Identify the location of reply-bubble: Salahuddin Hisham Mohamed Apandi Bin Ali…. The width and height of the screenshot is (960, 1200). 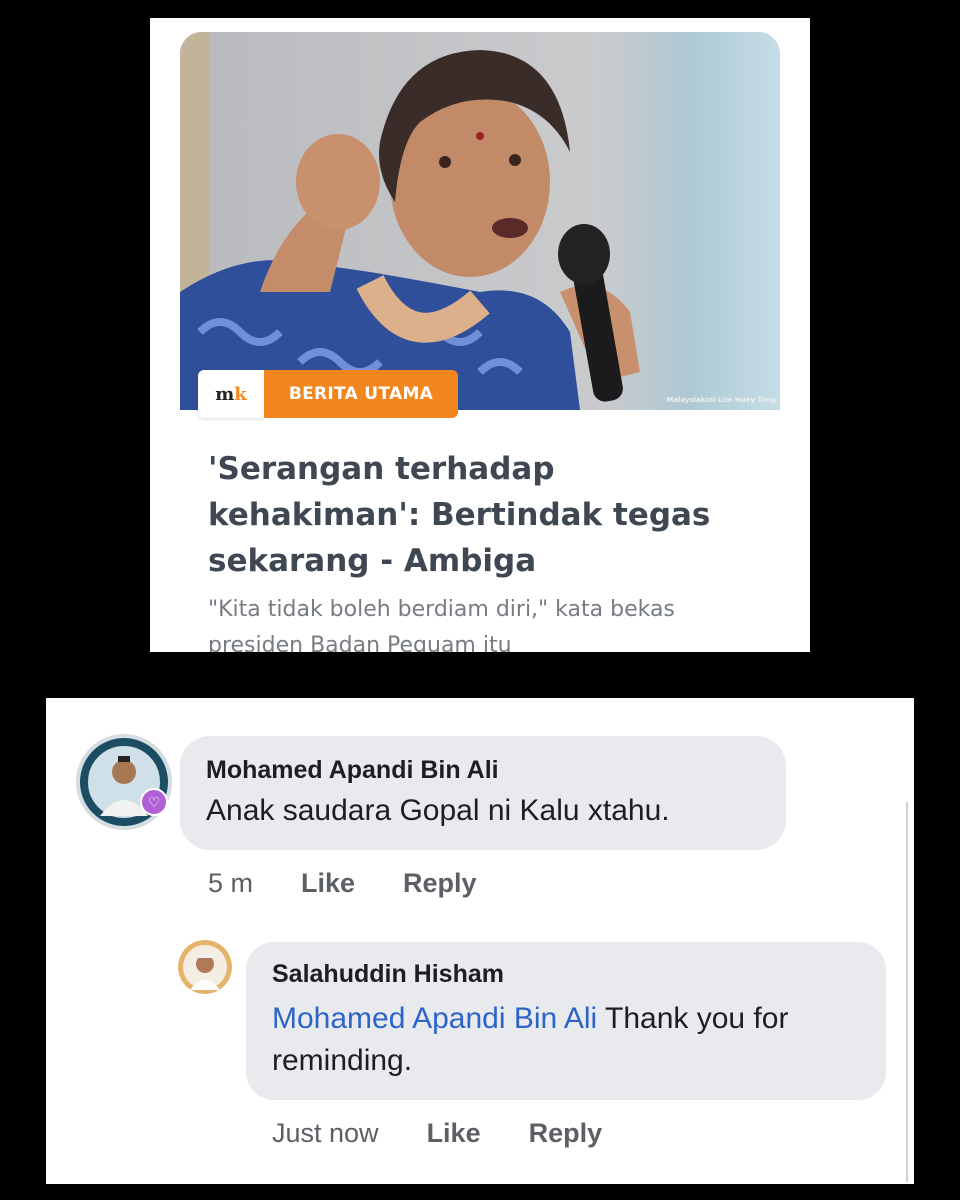
(566, 1021).